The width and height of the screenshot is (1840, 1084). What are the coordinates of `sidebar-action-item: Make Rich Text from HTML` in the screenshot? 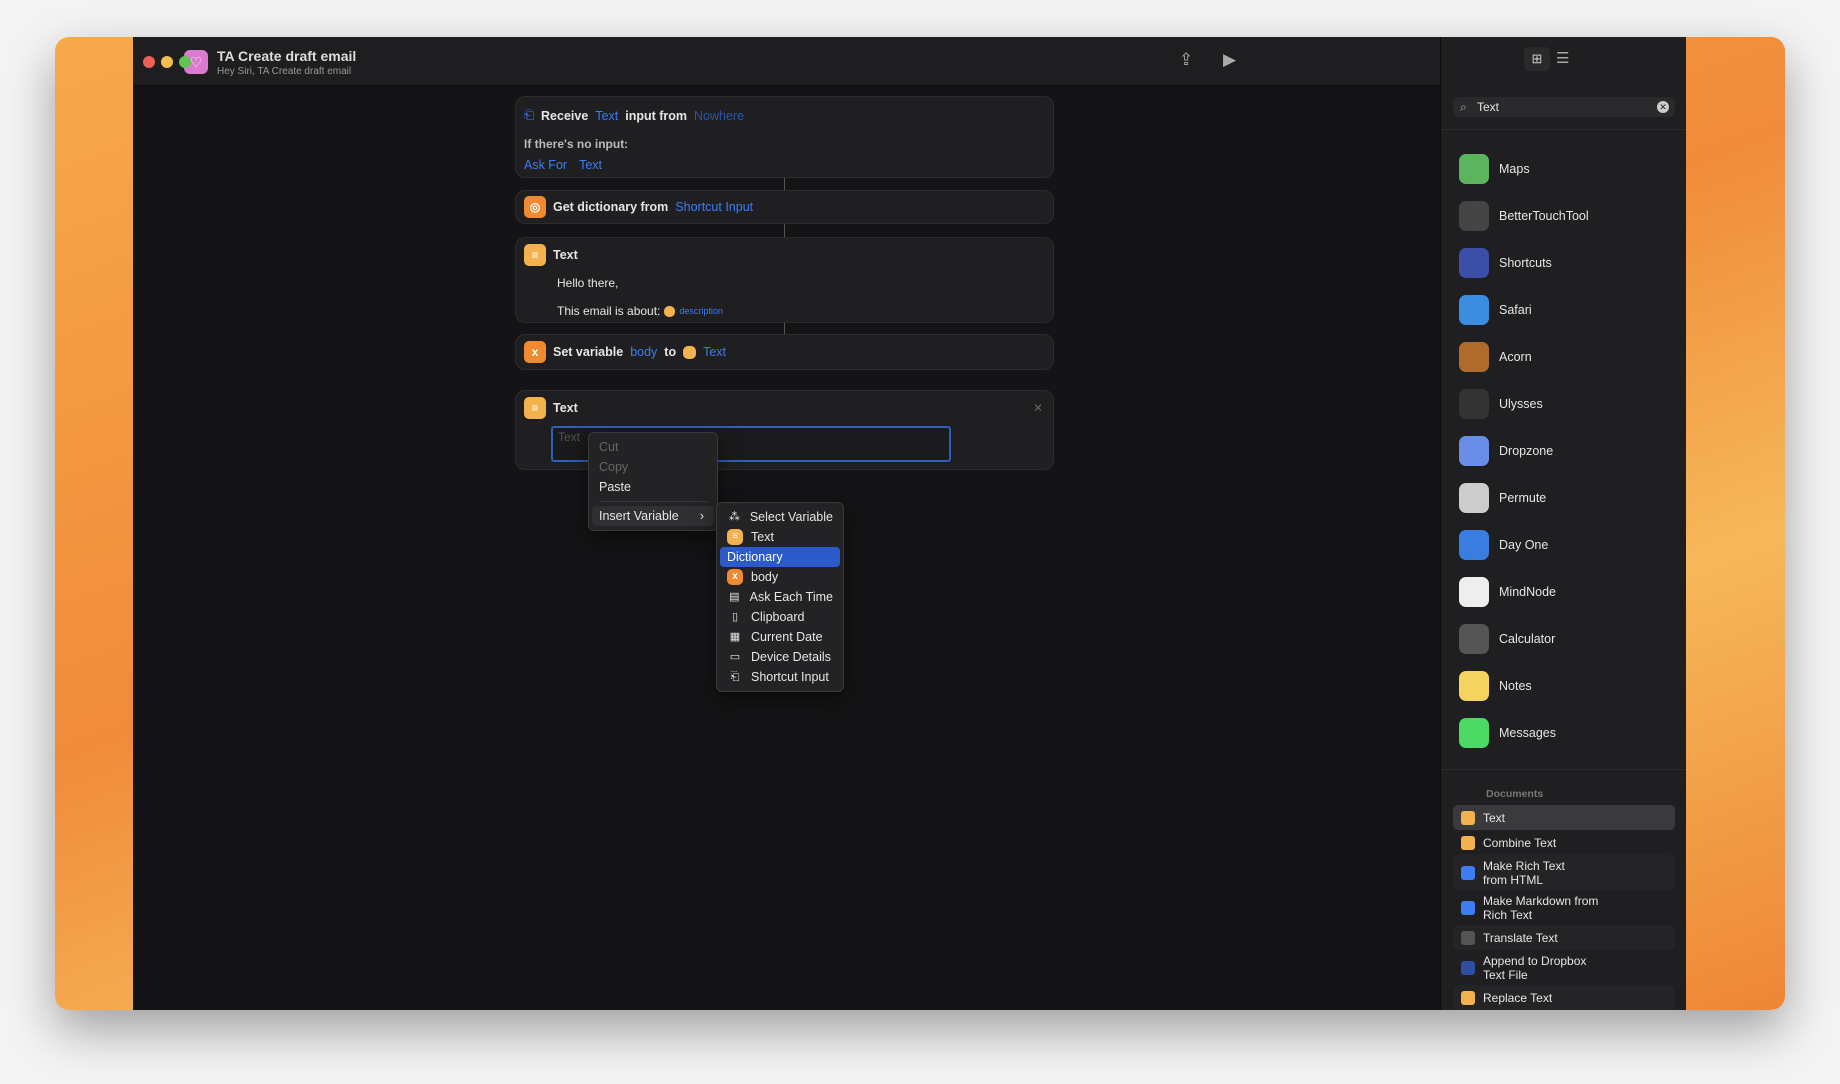 It's located at (1564, 872).